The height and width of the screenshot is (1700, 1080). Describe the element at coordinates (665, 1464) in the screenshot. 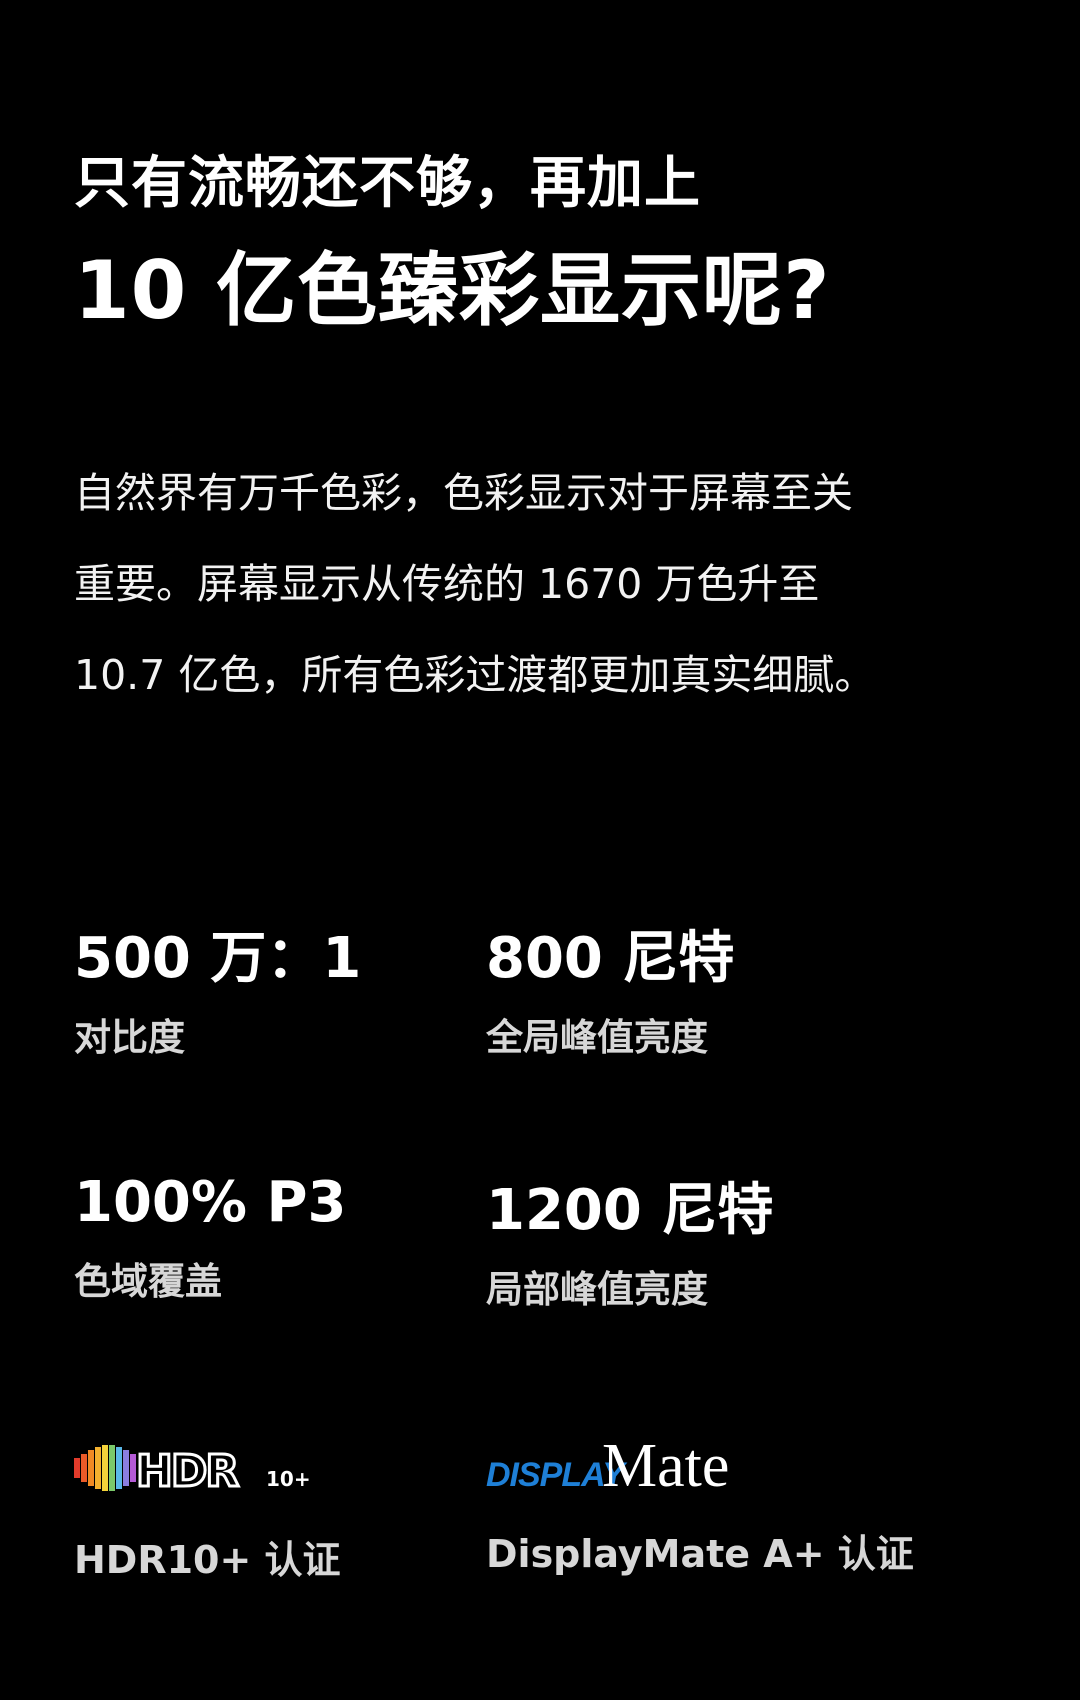

I see `displaymate-white-text: Mate` at that location.